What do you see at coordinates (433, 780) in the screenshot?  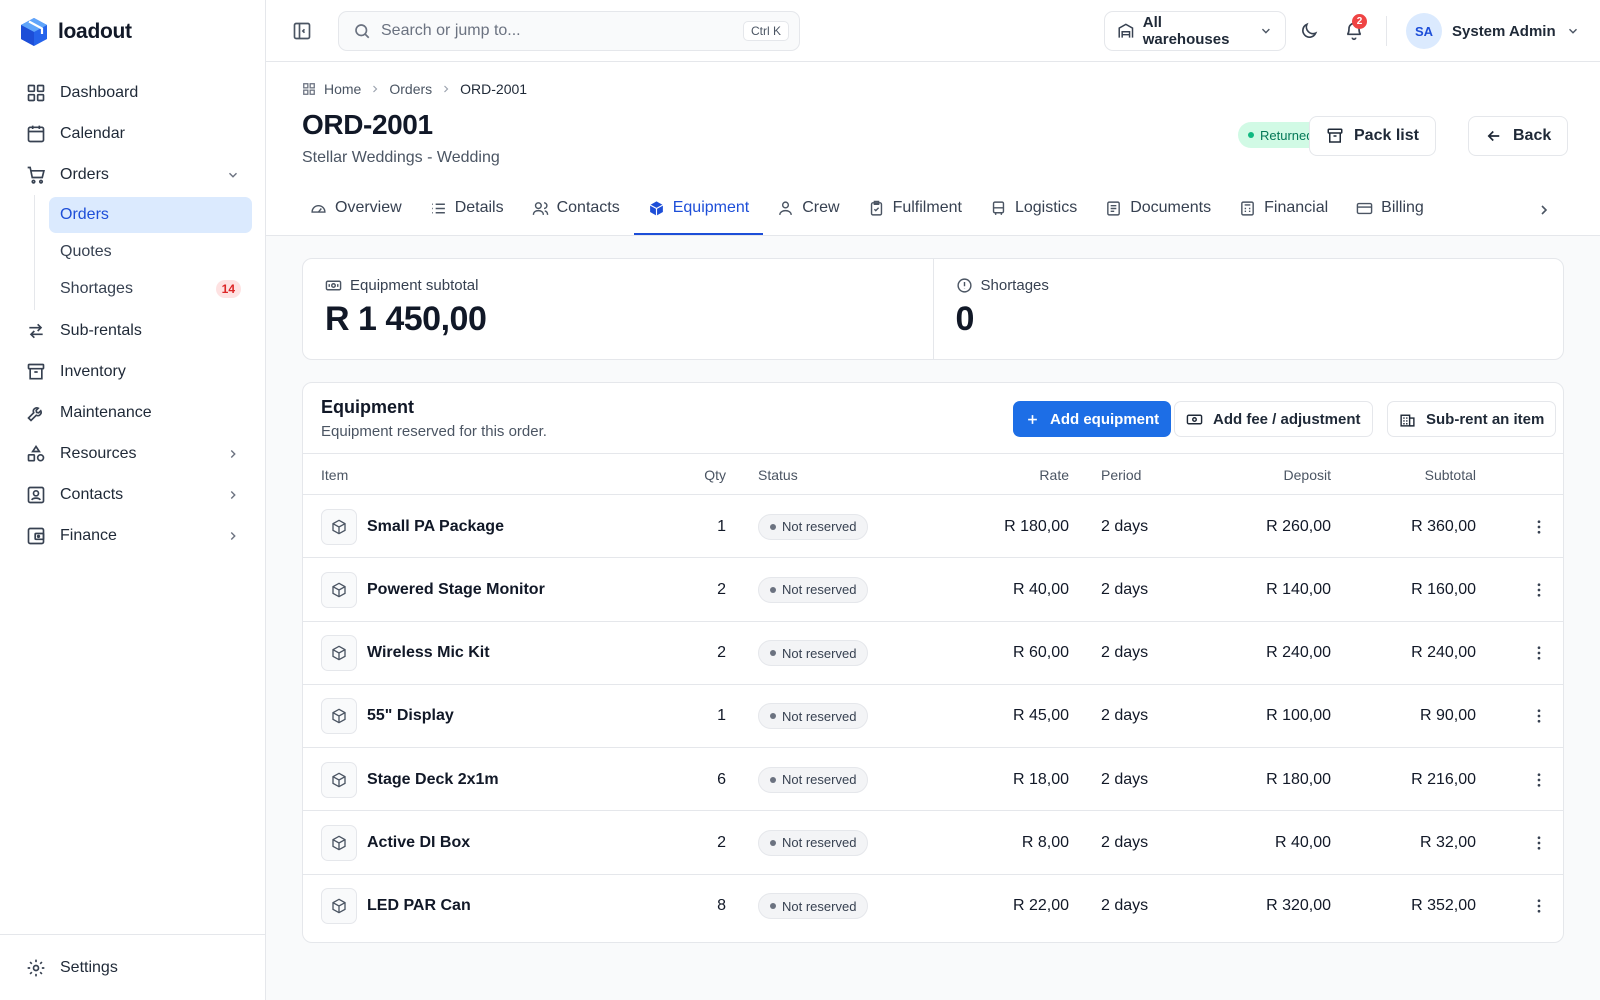 I see `item-name: Stage Deck 2x1m` at bounding box center [433, 780].